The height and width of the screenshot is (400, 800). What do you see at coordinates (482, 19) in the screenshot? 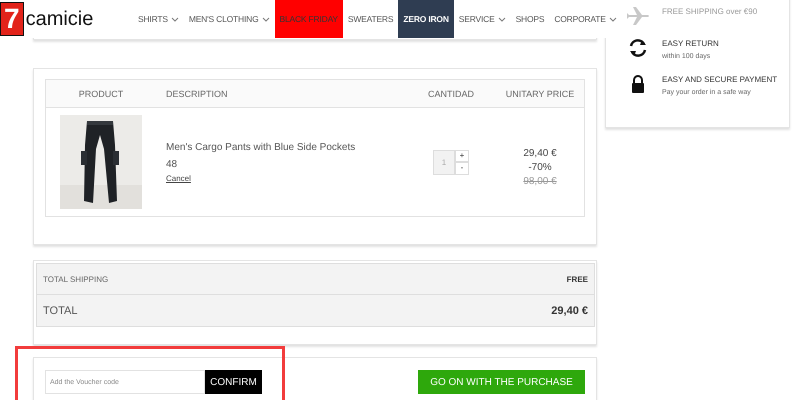
I see `nav-link: SERVICE` at bounding box center [482, 19].